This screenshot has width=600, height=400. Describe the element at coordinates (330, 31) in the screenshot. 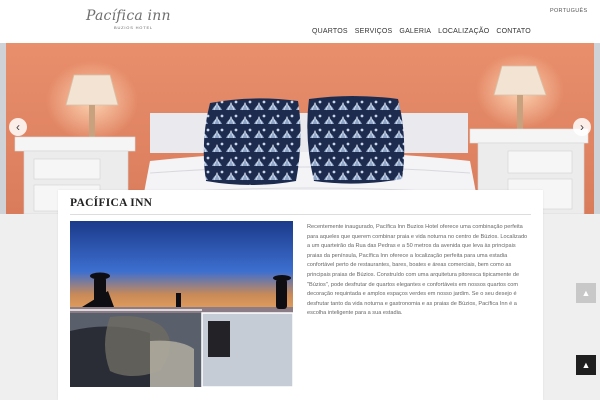

I see `nav-quartos: QUARTOS` at that location.